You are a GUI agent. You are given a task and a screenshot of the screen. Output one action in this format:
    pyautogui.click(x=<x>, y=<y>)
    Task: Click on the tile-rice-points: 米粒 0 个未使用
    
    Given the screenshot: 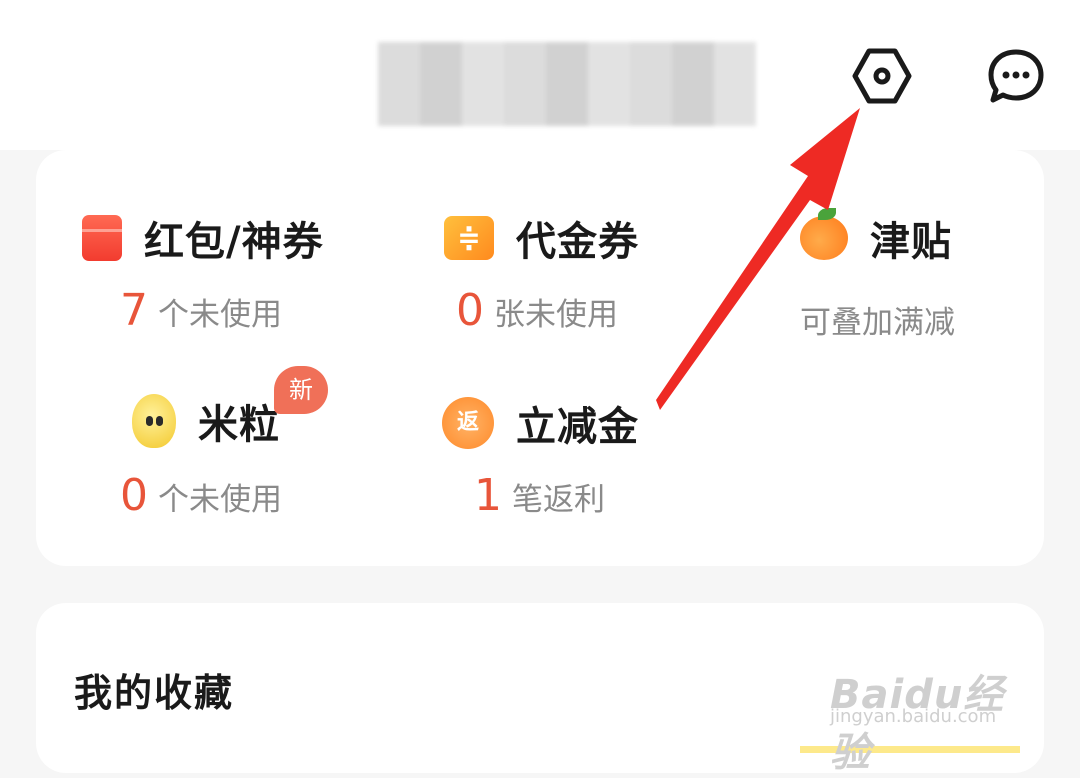 What is the action you would take?
    pyautogui.click(x=201, y=456)
    